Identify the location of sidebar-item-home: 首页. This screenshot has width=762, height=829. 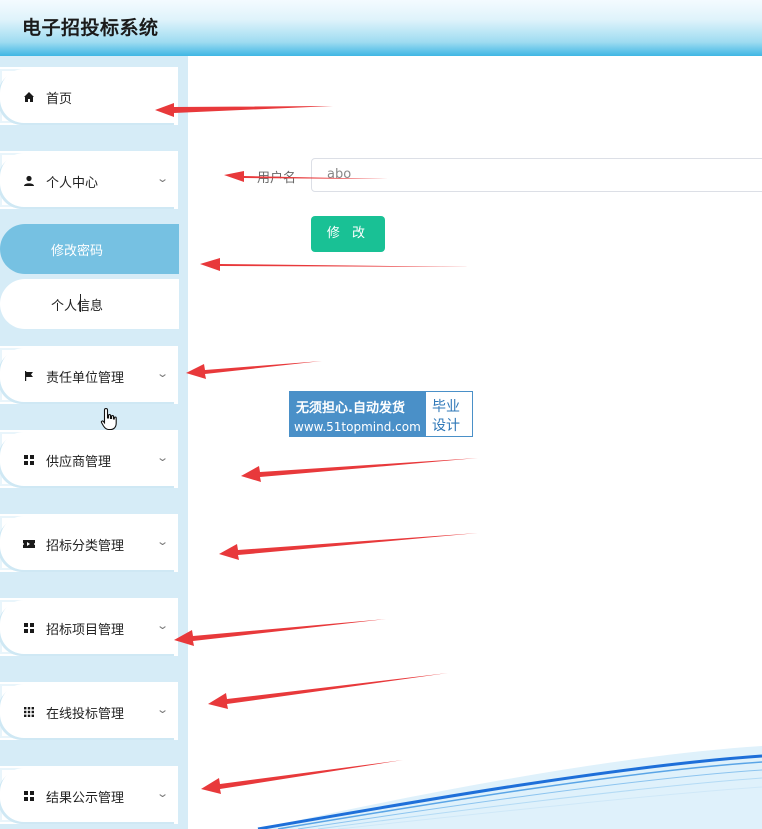
(89, 96).